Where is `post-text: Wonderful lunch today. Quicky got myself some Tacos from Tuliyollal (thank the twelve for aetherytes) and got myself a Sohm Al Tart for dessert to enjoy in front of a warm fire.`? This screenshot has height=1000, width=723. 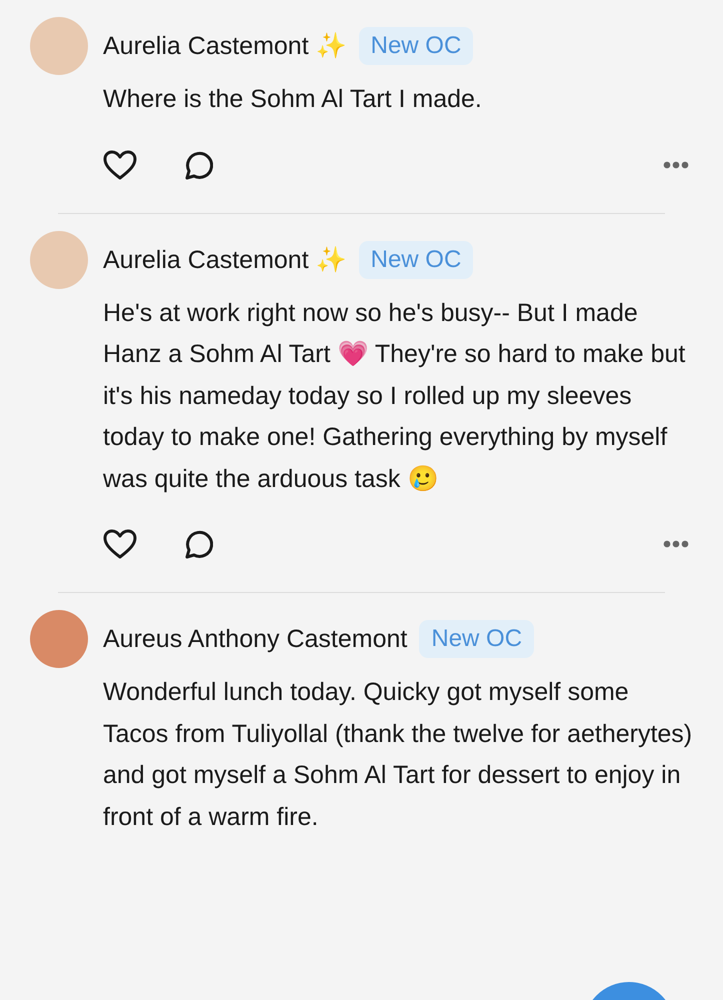 post-text: Wonderful lunch today. Quicky got myself some Tacos from Tuliyollal (thank the twelve for aetherytes) and got myself a Sohm Al Tart for dessert to enjoy in front of a warm fire. is located at coordinates (398, 754).